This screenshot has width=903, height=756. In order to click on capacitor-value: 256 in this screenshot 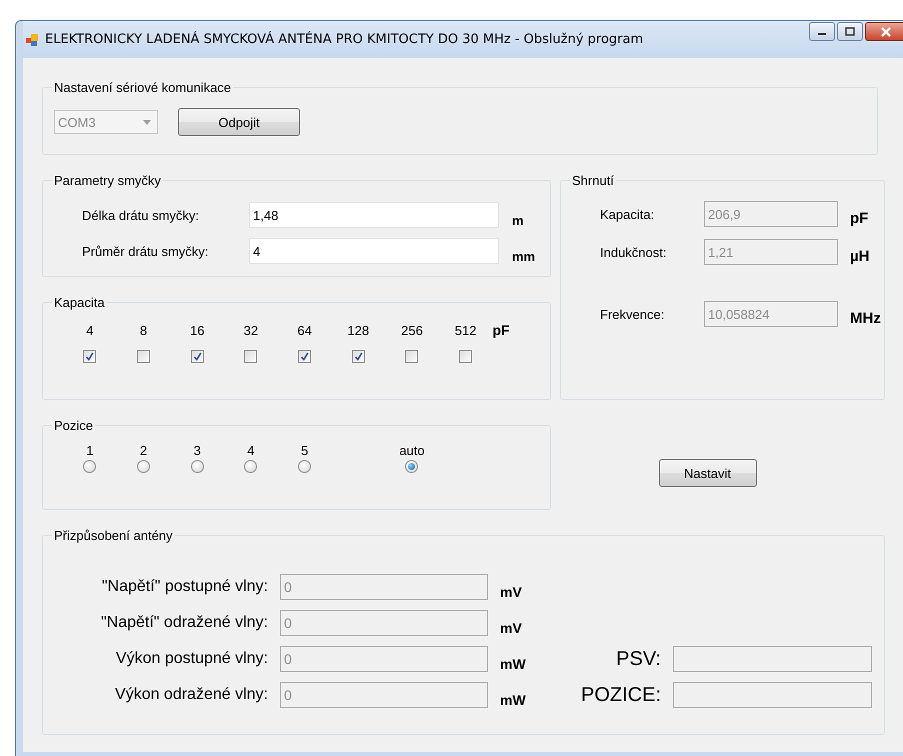, I will do `click(412, 330)`.